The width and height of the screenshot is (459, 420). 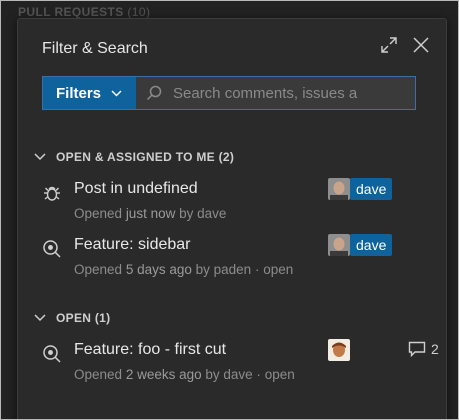 I want to click on search-bar: Filters, so click(x=229, y=93).